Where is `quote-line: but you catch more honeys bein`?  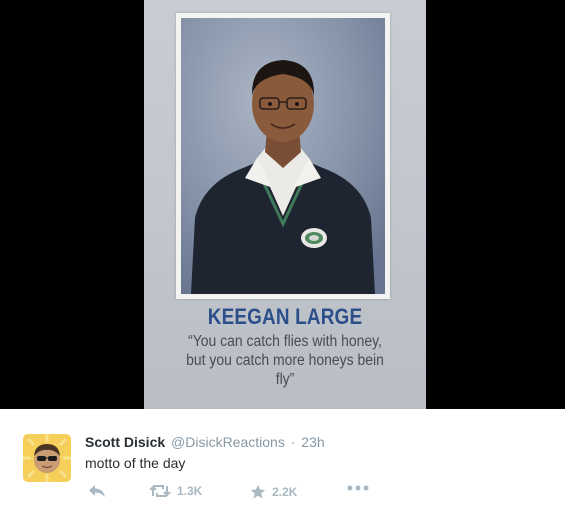 quote-line: but you catch more honeys bein is located at coordinates (285, 360).